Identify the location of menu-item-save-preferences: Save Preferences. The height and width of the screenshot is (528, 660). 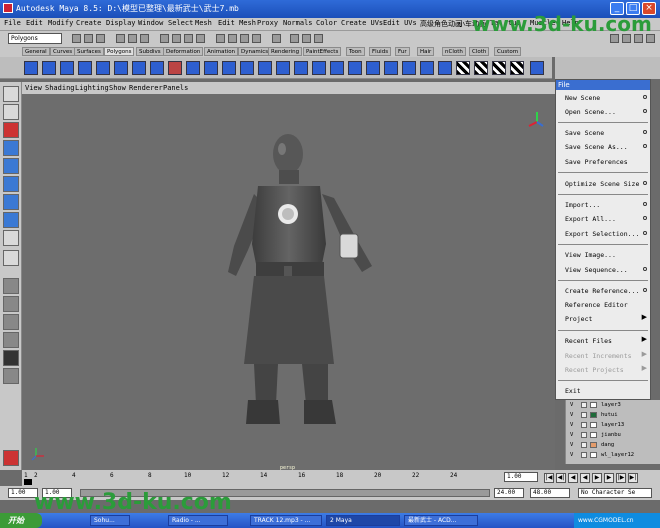
(596, 162).